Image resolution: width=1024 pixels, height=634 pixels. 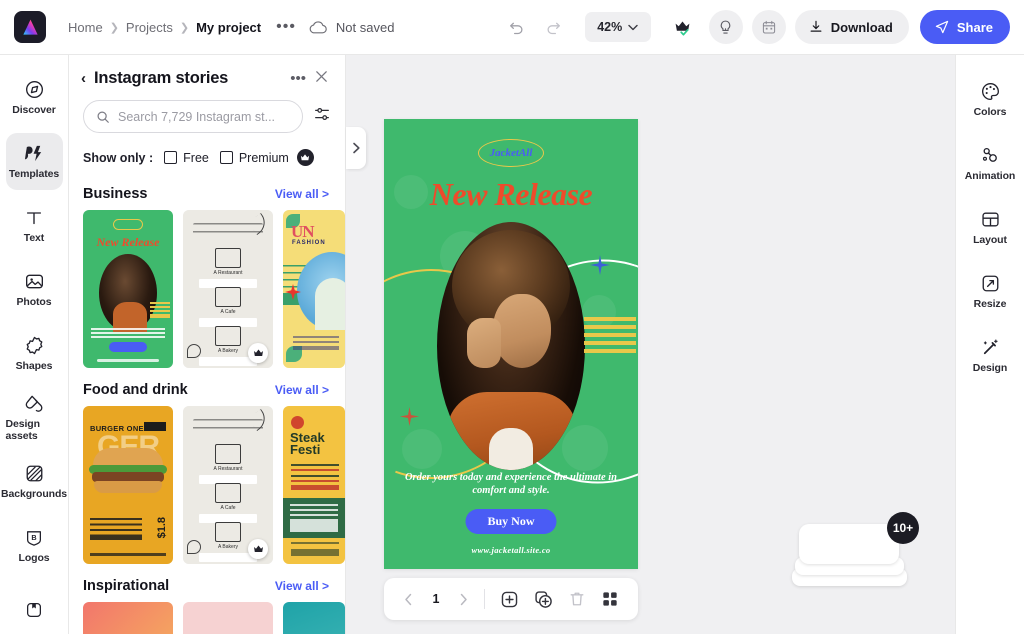 What do you see at coordinates (266, 157) in the screenshot?
I see `filter-premium: Premium` at bounding box center [266, 157].